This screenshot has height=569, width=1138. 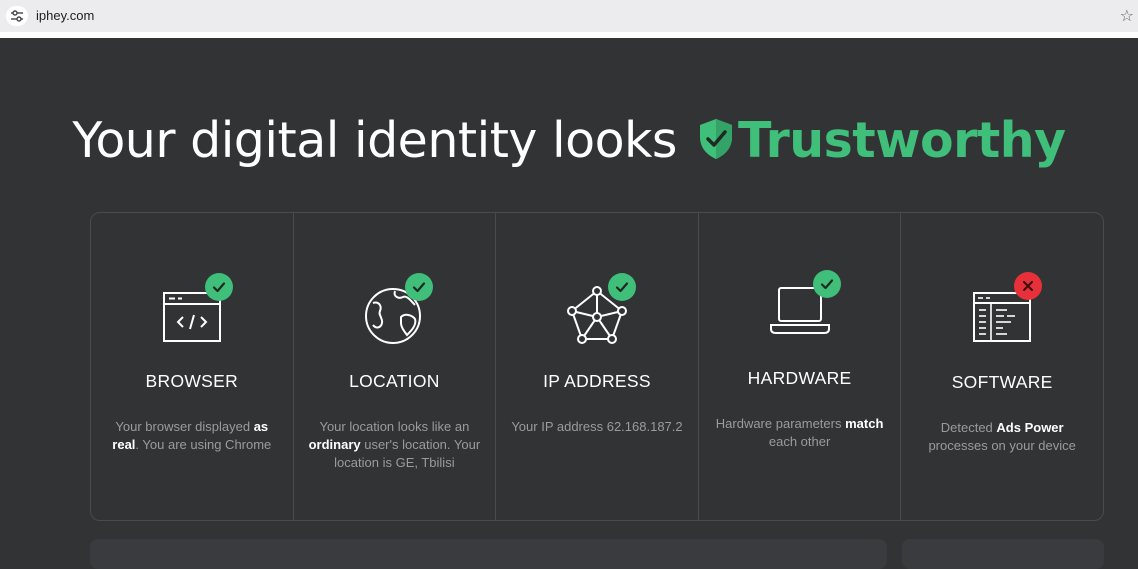 I want to click on desc-text: processes on your device, so click(x=1002, y=445).